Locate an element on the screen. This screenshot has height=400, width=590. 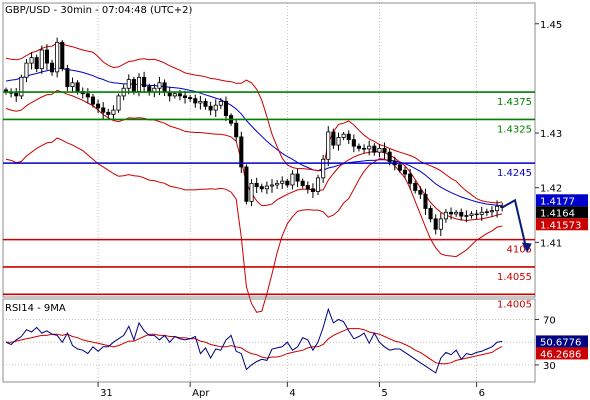
price-y-tick-label: 1.42 is located at coordinates (551, 189).